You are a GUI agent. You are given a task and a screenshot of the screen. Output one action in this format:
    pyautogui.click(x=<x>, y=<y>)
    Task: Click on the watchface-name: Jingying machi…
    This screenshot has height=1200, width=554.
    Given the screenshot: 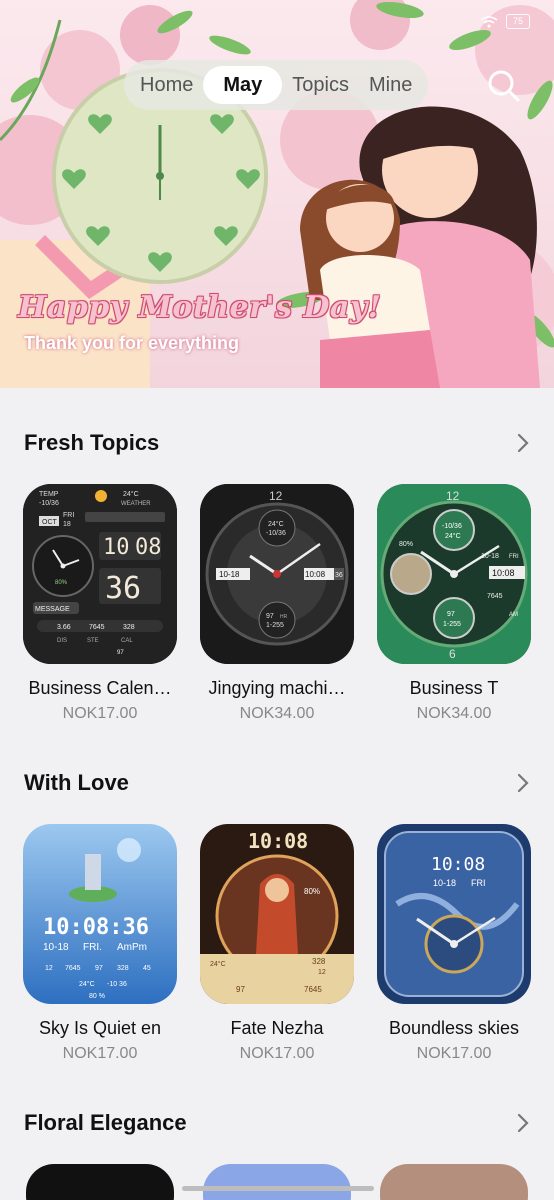 What is the action you would take?
    pyautogui.click(x=277, y=688)
    